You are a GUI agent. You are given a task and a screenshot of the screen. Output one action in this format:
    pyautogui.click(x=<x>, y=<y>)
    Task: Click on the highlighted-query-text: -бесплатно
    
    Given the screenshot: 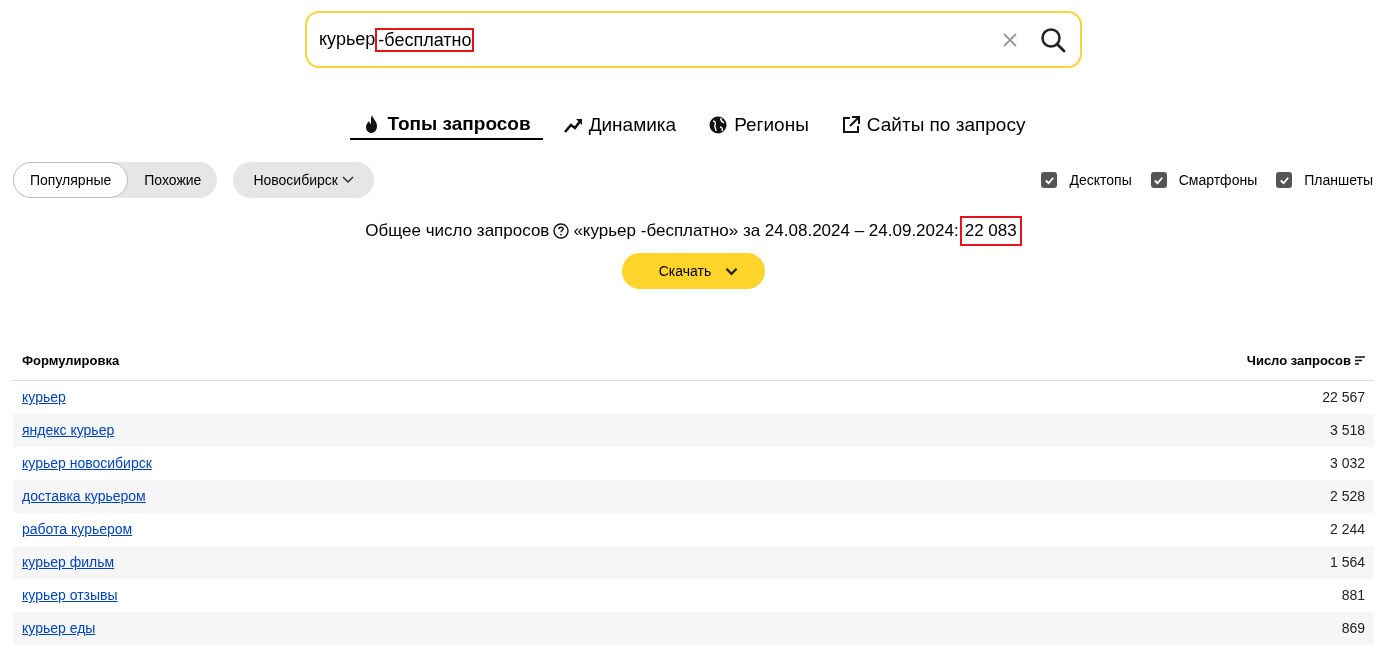 What is the action you would take?
    pyautogui.click(x=425, y=39)
    